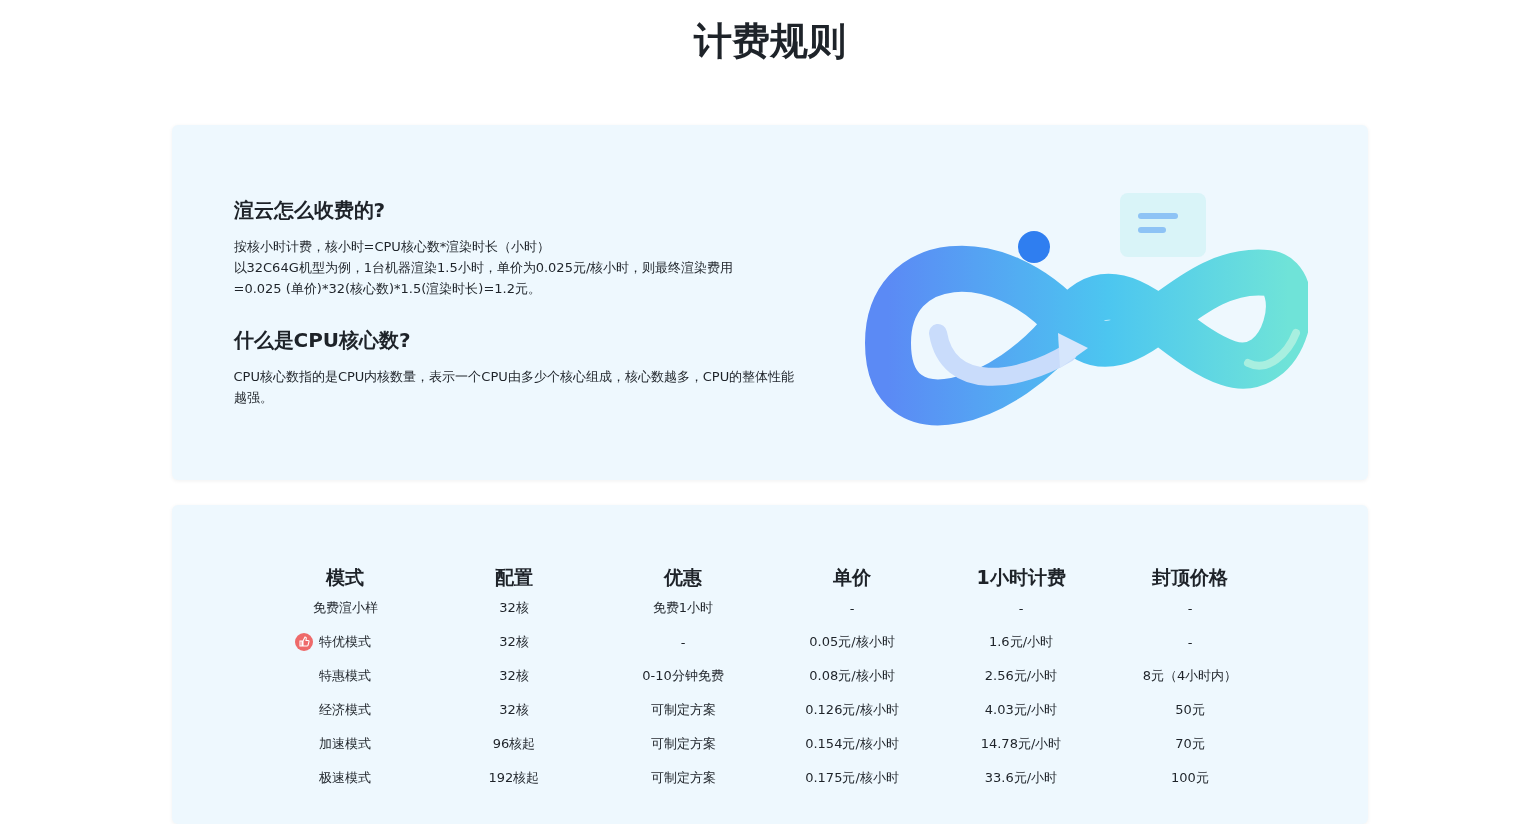 The height and width of the screenshot is (824, 1539). What do you see at coordinates (514, 778) in the screenshot?
I see `table-cell: 192核起` at bounding box center [514, 778].